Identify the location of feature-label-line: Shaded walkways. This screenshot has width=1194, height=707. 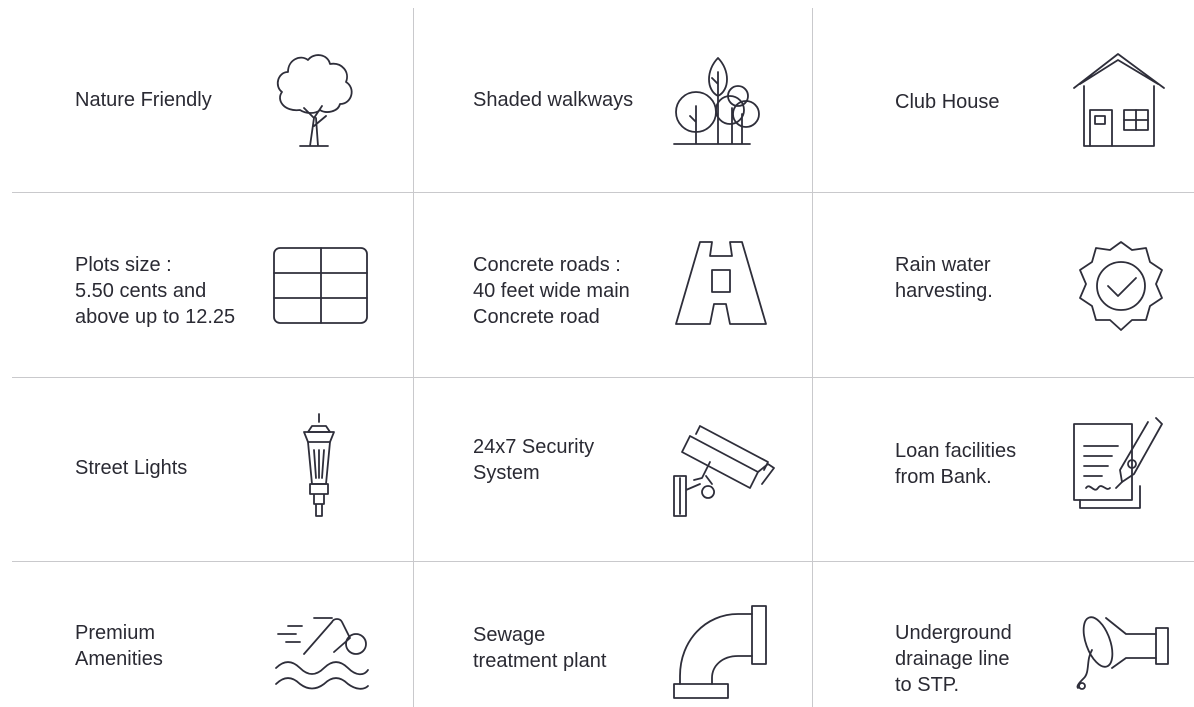
(553, 100).